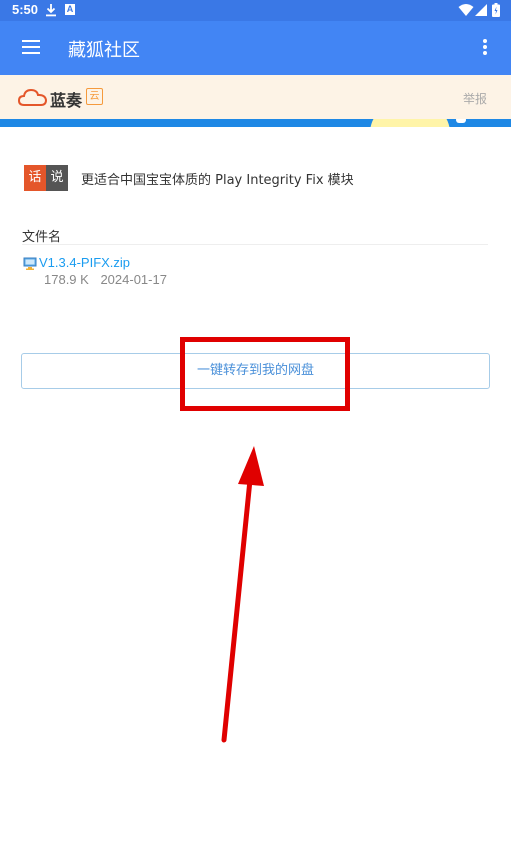 The height and width of the screenshot is (853, 511). What do you see at coordinates (57, 178) in the screenshot?
I see `shuo-badge: 说` at bounding box center [57, 178].